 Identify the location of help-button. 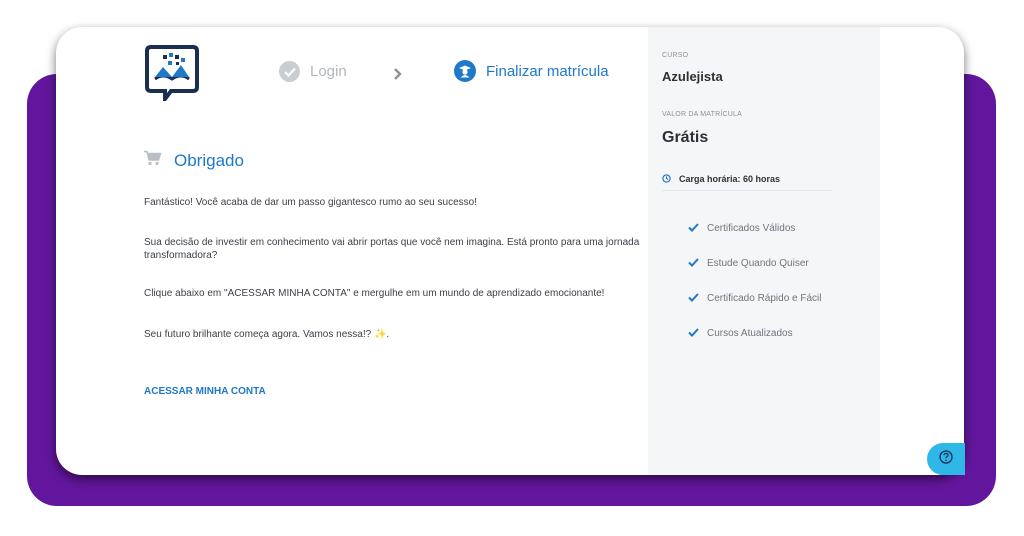
(946, 459).